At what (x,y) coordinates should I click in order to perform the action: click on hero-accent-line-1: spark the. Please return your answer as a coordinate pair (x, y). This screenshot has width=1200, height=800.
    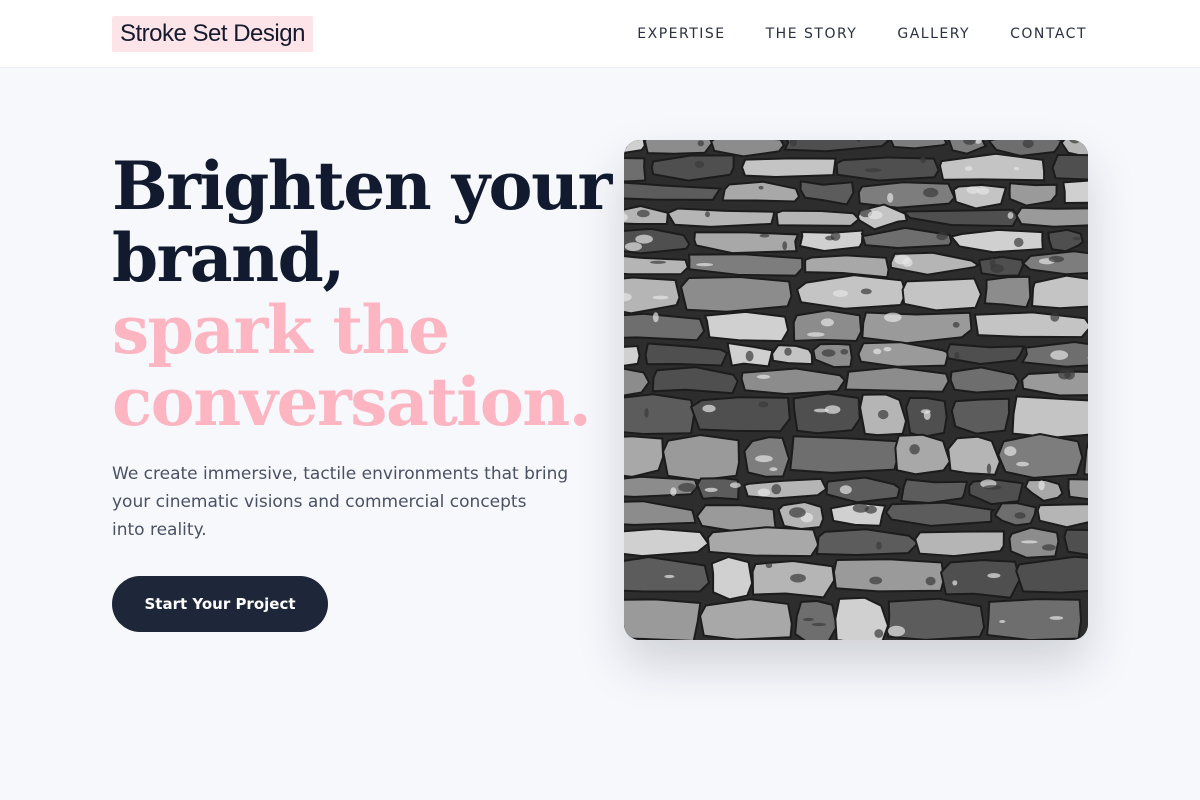
    Looking at the image, I should click on (281, 330).